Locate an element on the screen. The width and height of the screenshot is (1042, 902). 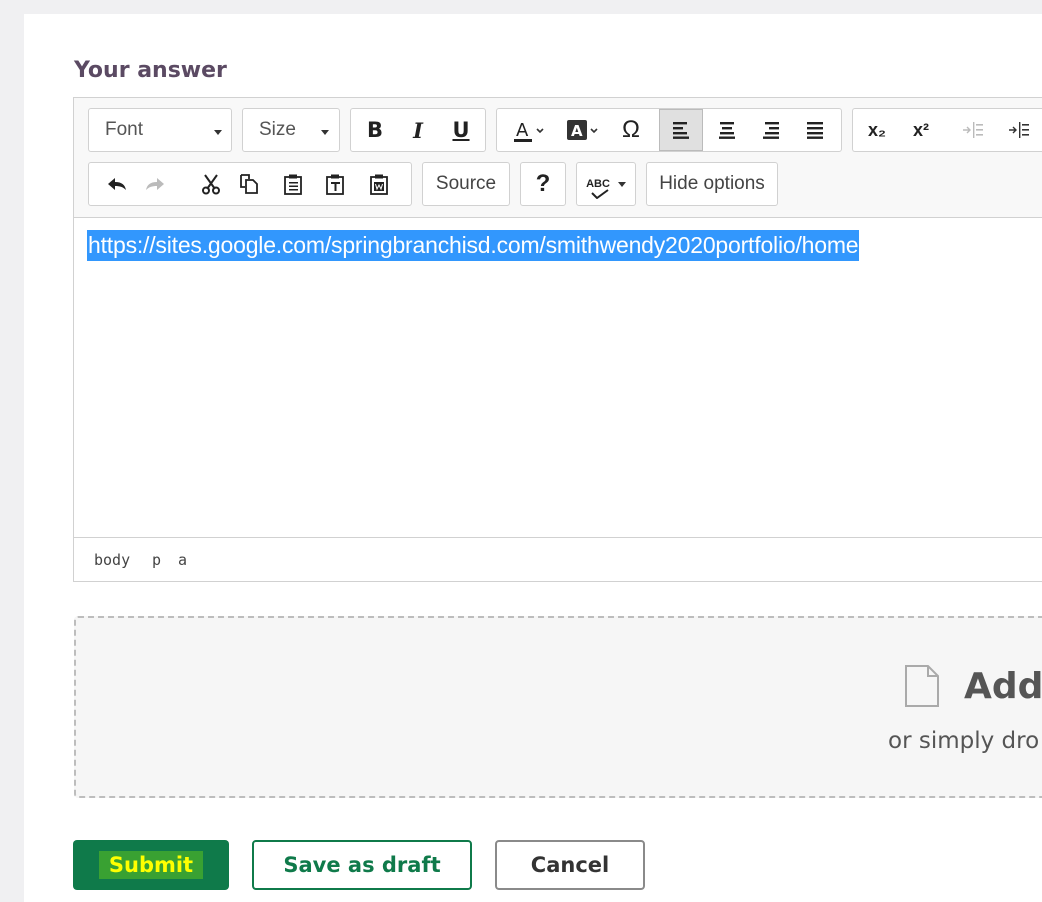
font-dropdown: Font is located at coordinates (160, 130).